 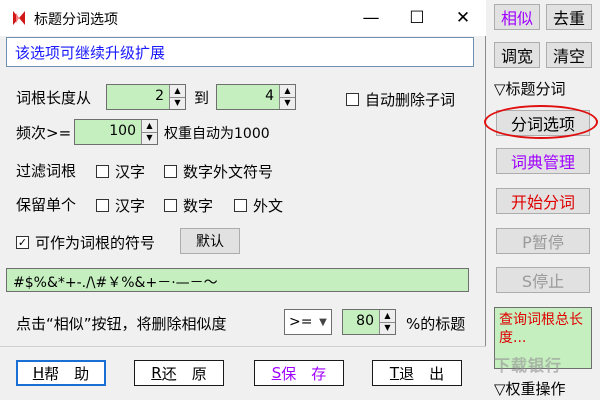 What do you see at coordinates (76, 20) in the screenshot?
I see `window-title: 标题分词选项` at bounding box center [76, 20].